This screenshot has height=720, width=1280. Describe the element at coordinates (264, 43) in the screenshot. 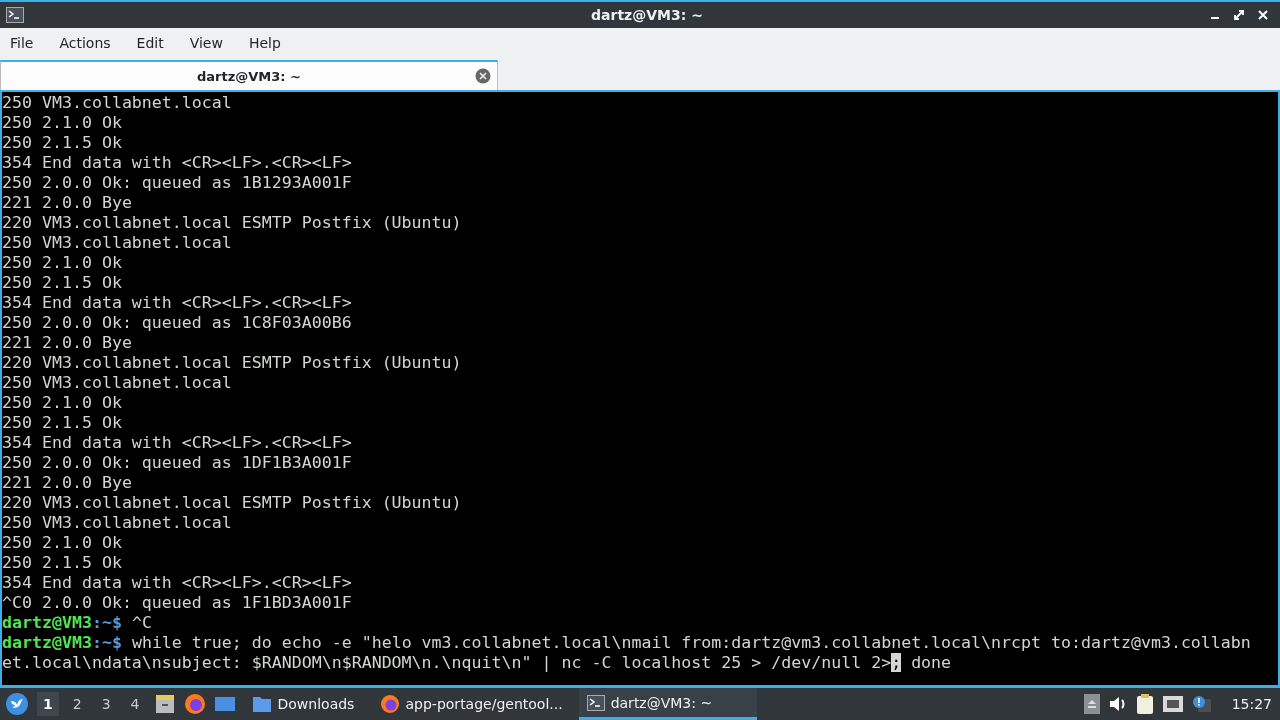

I see `menu-item: Help` at that location.